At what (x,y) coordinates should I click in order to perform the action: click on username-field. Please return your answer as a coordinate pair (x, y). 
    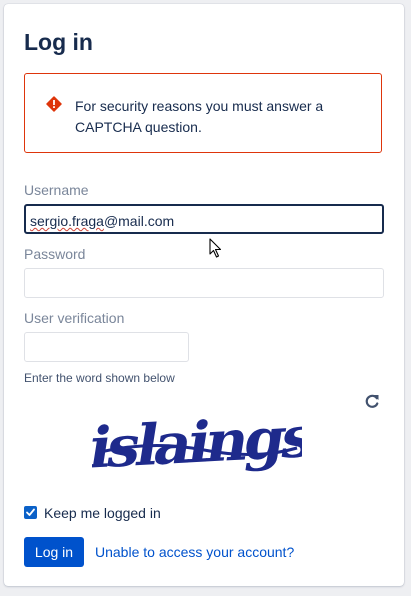
    Looking at the image, I should click on (204, 219).